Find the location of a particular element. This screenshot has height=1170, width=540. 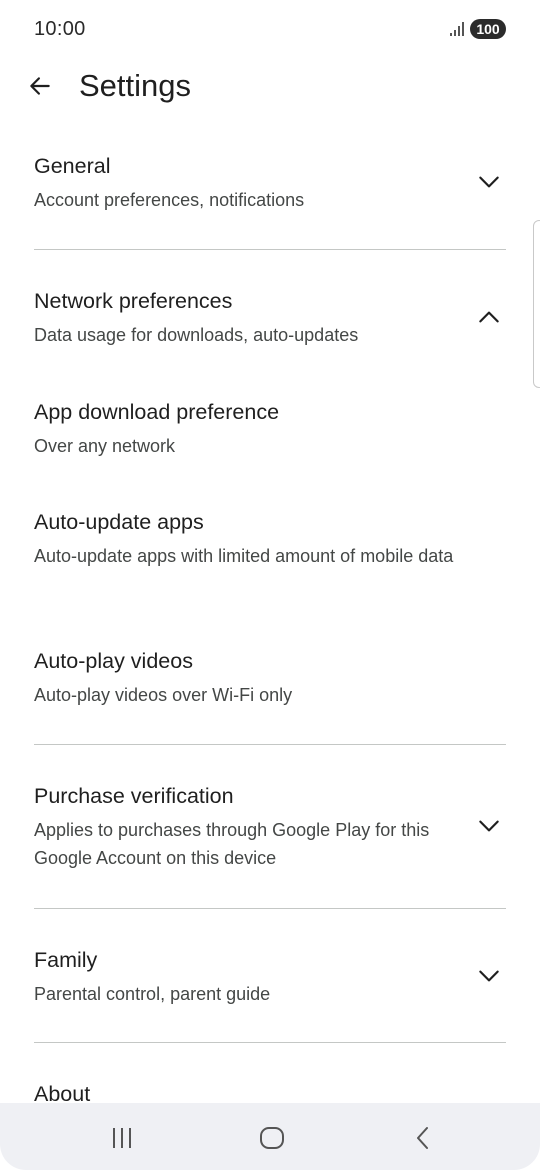

setting-subtitle: Auto-play videos over Wi-Fi only is located at coordinates (163, 695).